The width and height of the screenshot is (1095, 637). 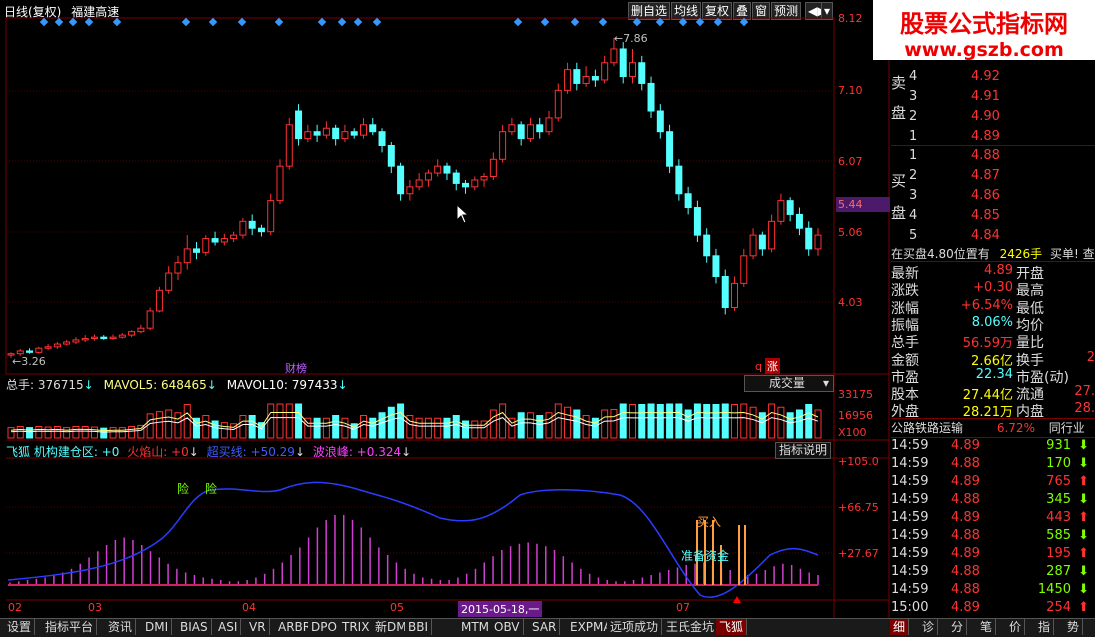 What do you see at coordinates (1083, 607) in the screenshot?
I see `arrow-up-icon: ⬆` at bounding box center [1083, 607].